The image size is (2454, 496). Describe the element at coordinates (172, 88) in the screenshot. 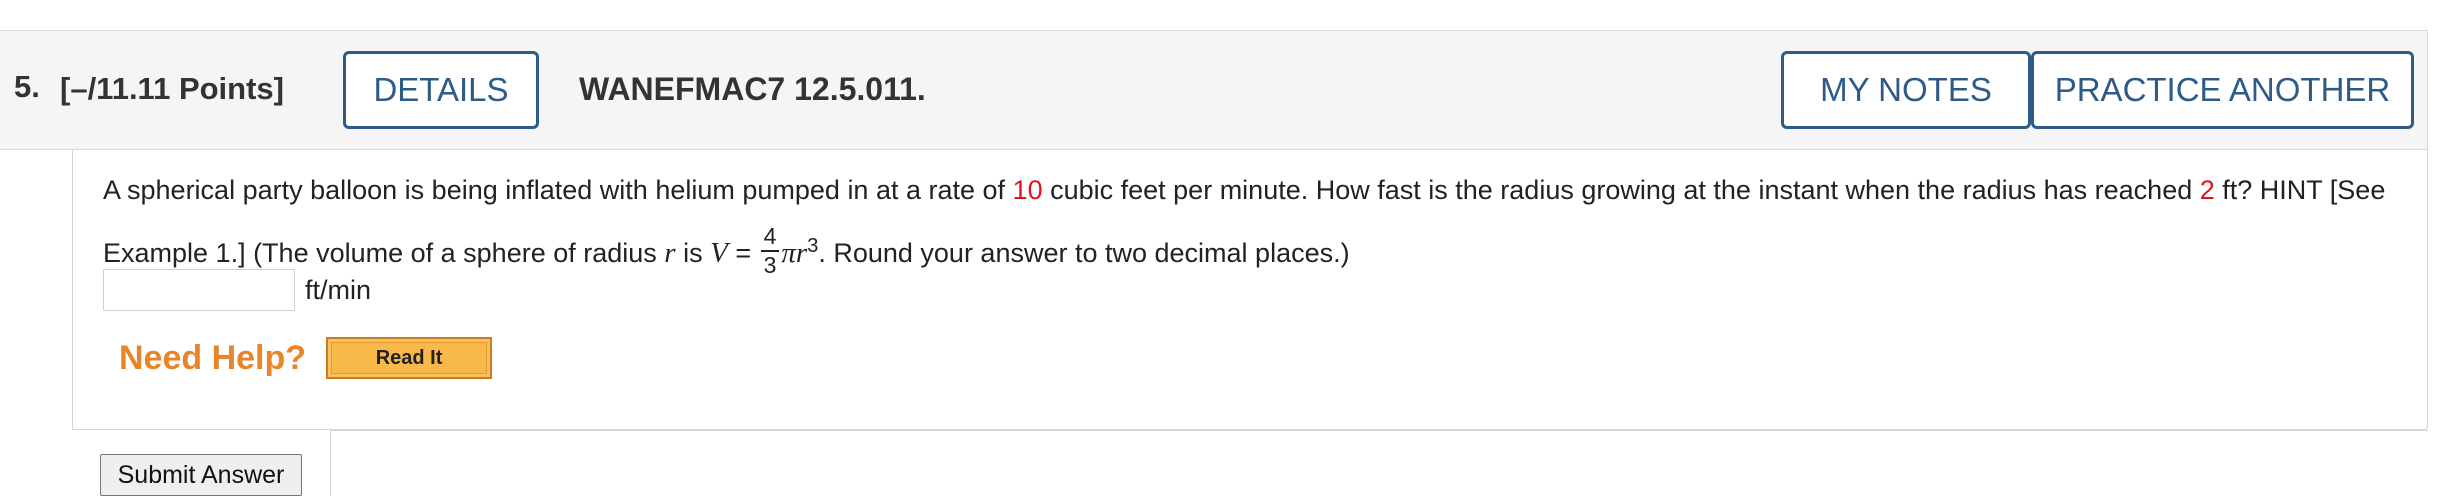

I see `question-points: [–/11.11 Points]` at that location.